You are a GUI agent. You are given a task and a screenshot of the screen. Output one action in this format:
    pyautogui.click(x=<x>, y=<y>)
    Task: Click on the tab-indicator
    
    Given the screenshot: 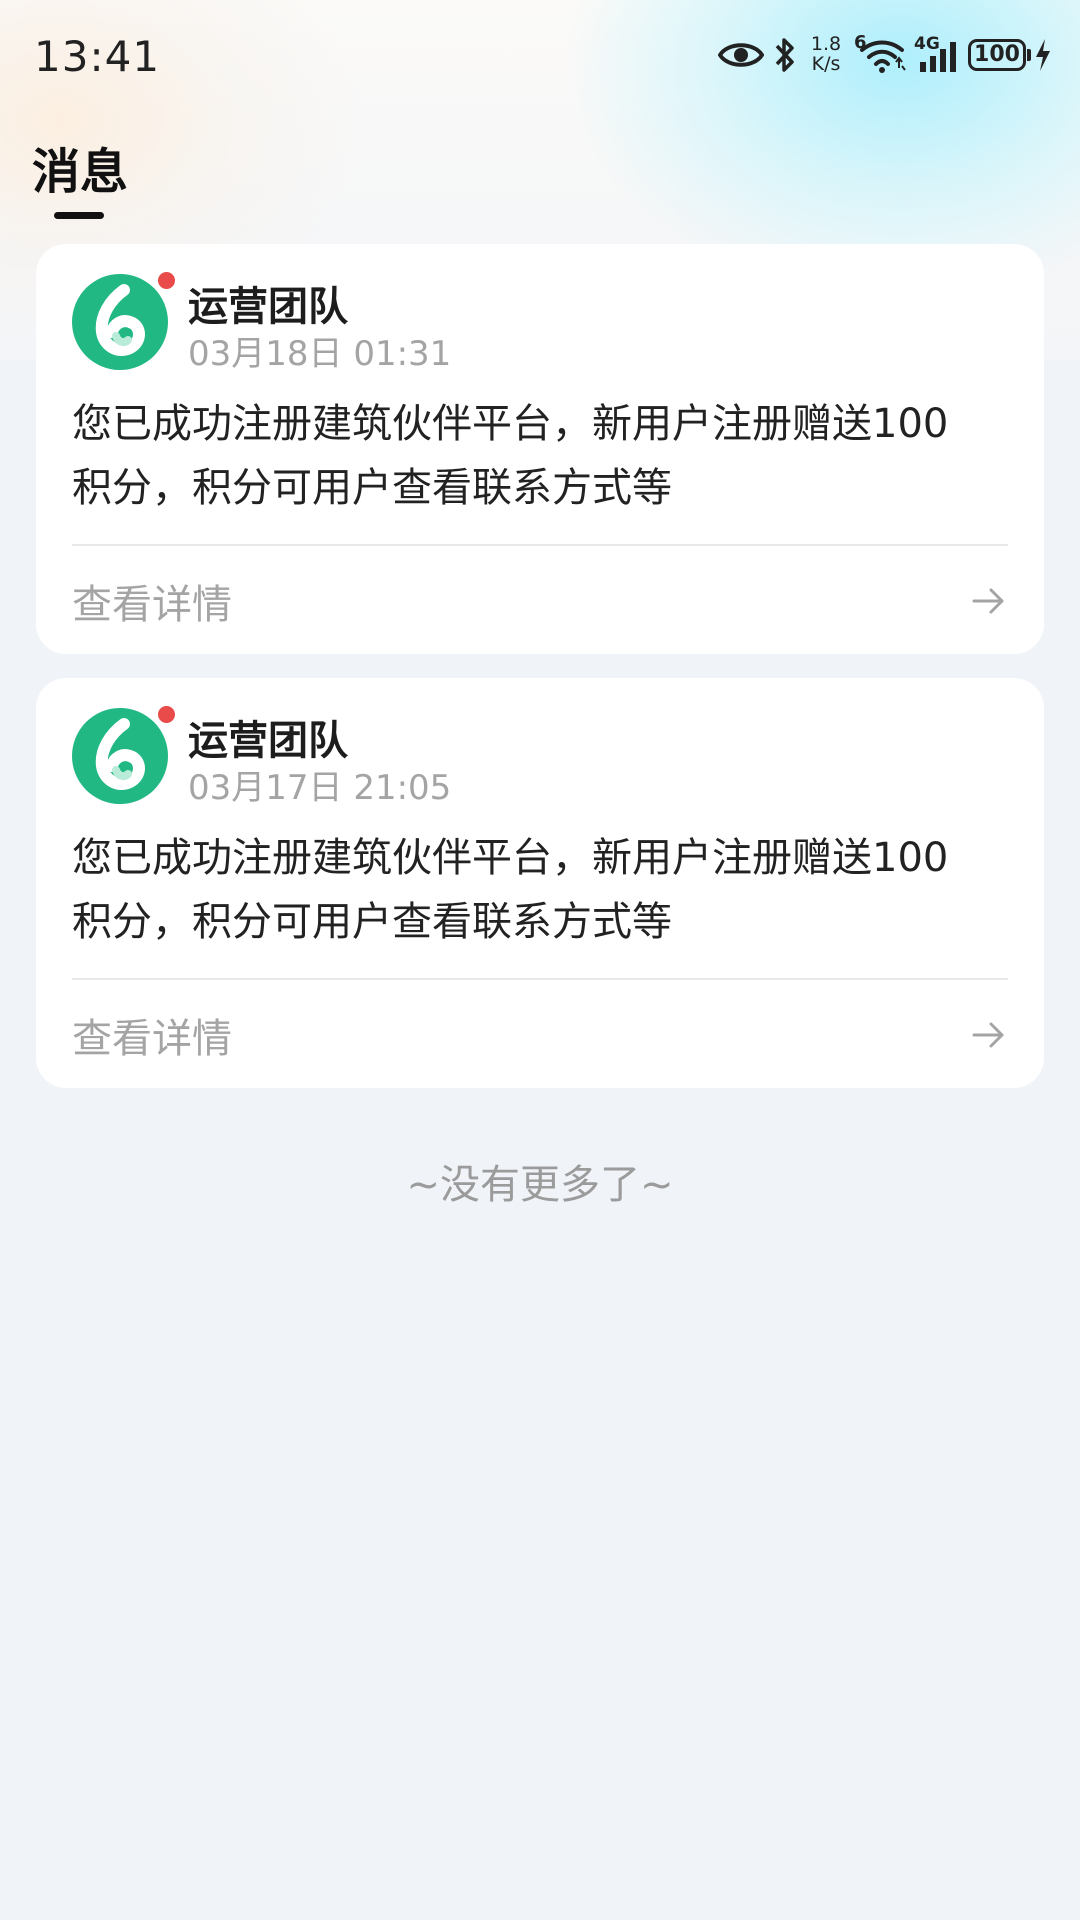 What is the action you would take?
    pyautogui.click(x=79, y=215)
    